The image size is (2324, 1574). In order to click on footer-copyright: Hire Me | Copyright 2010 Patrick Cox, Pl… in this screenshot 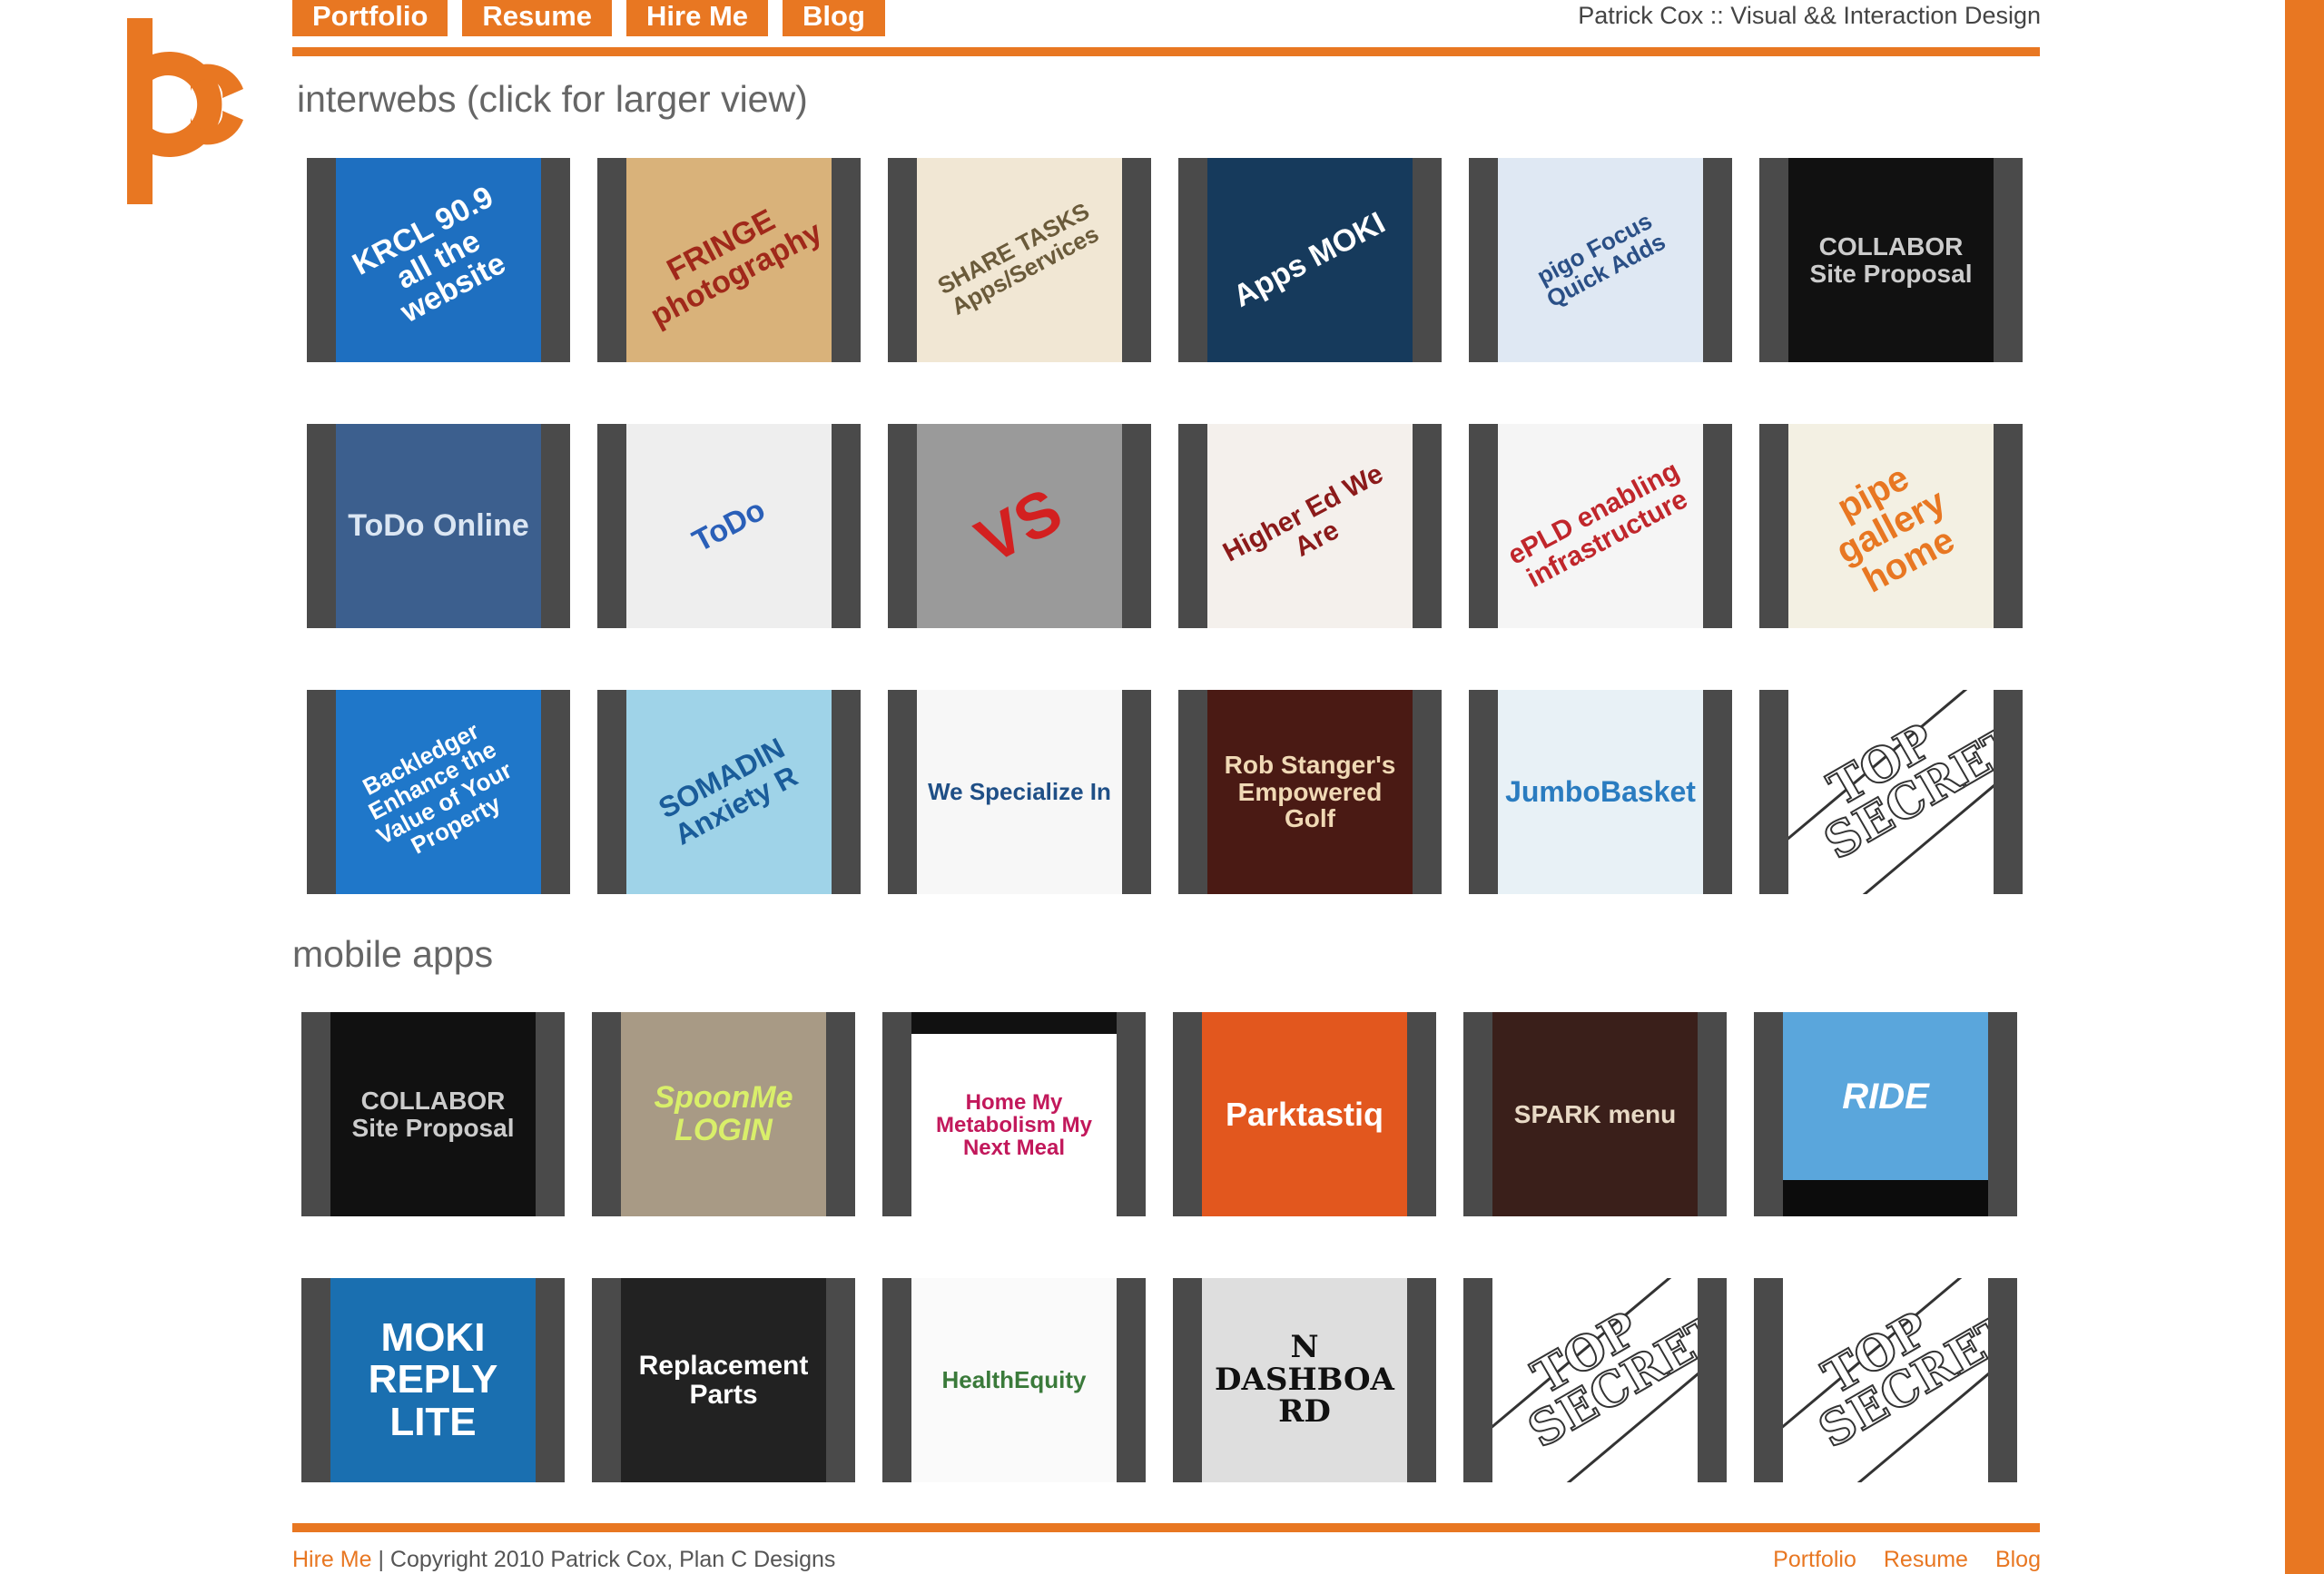, I will do `click(563, 1560)`.